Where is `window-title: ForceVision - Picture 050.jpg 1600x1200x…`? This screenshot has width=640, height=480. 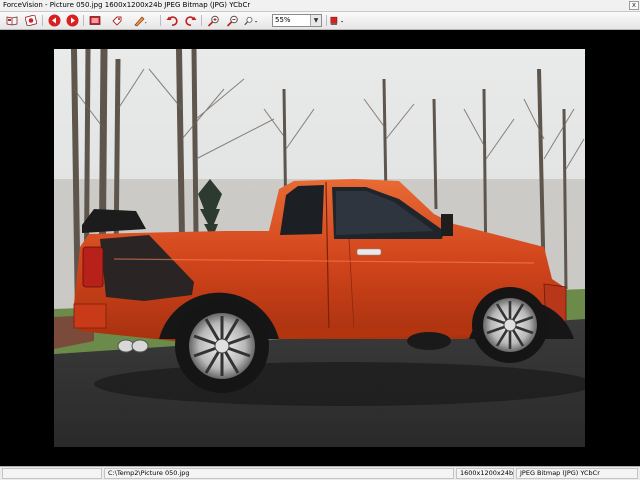 window-title: ForceVision - Picture 050.jpg 1600x1200x… is located at coordinates (127, 5).